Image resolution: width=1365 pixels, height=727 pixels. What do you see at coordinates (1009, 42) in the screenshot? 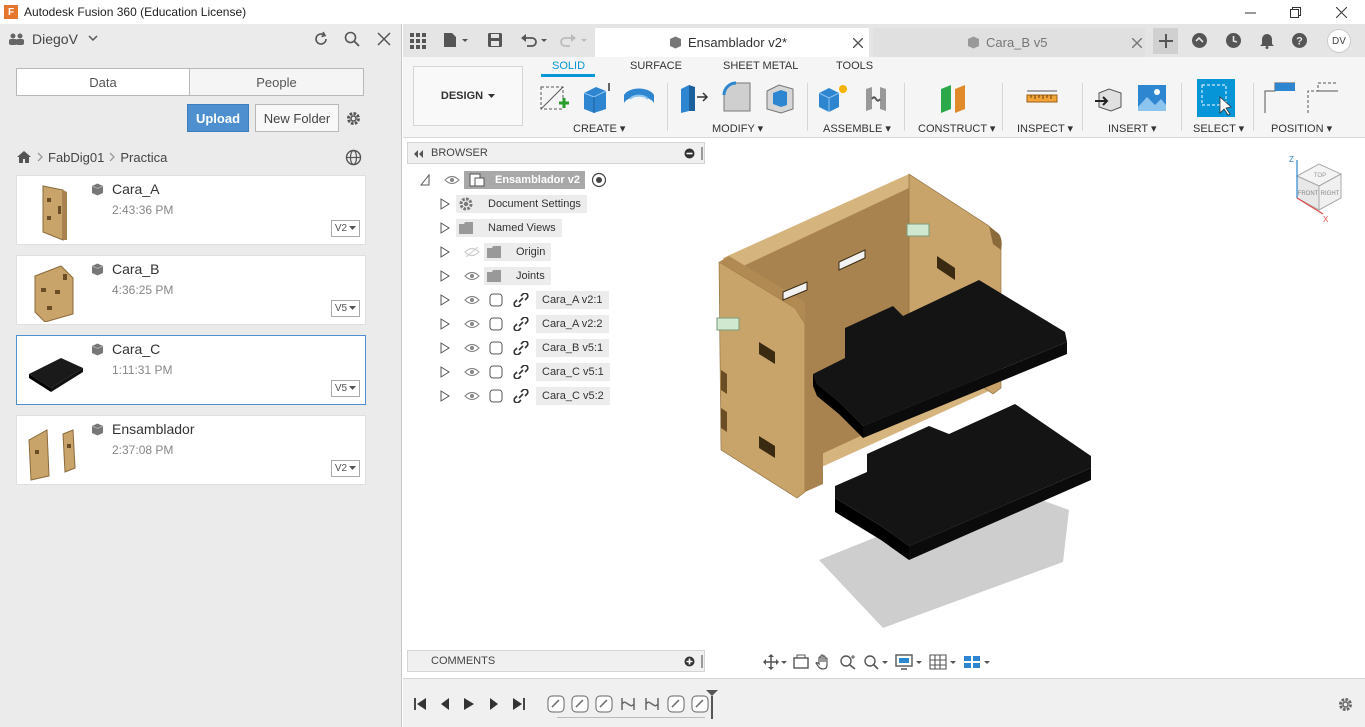
I see `tab-cara-b: Cara_B v5` at bounding box center [1009, 42].